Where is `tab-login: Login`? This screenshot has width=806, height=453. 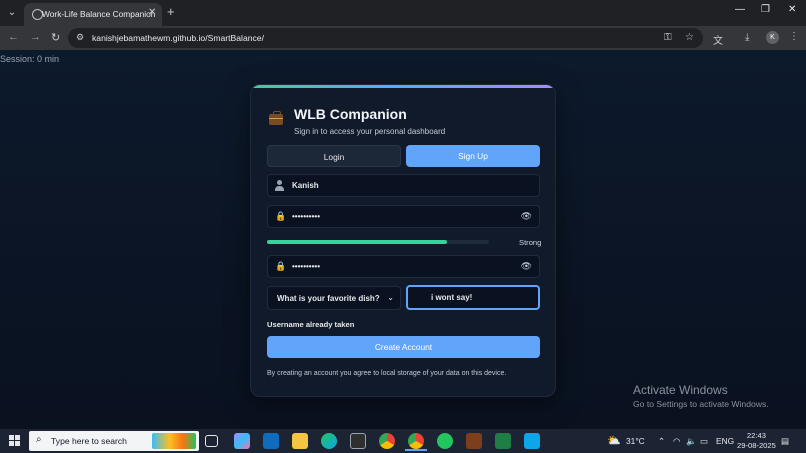 tab-login: Login is located at coordinates (334, 156).